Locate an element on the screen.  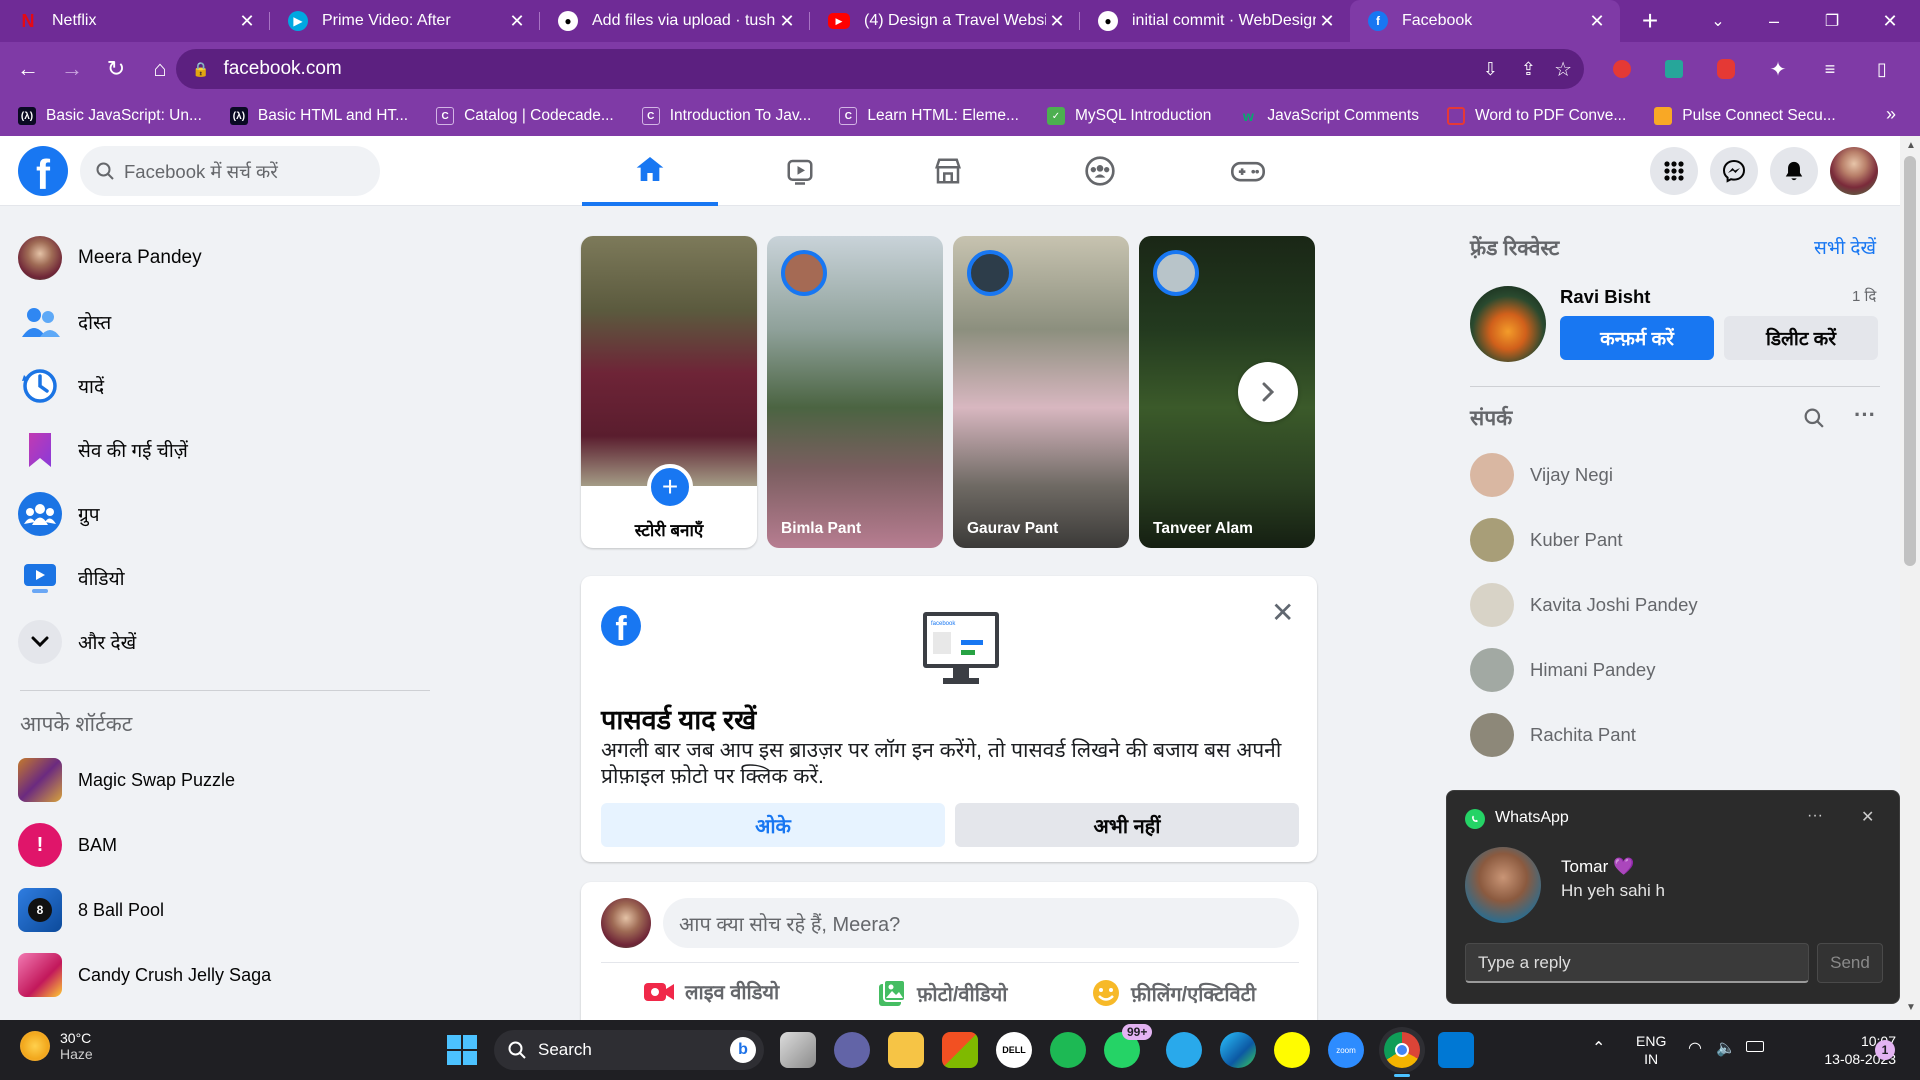
chrome-icon is located at coordinates (1402, 1050).